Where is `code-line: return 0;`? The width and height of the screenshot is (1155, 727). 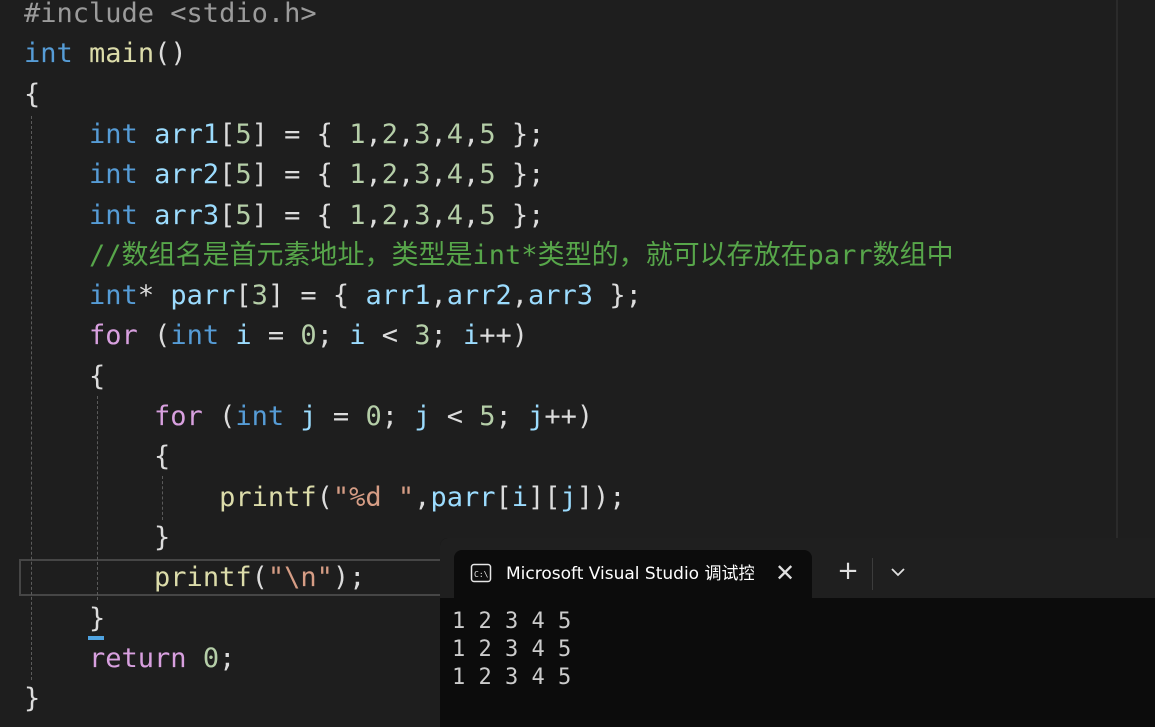 code-line: return 0; is located at coordinates (129, 659).